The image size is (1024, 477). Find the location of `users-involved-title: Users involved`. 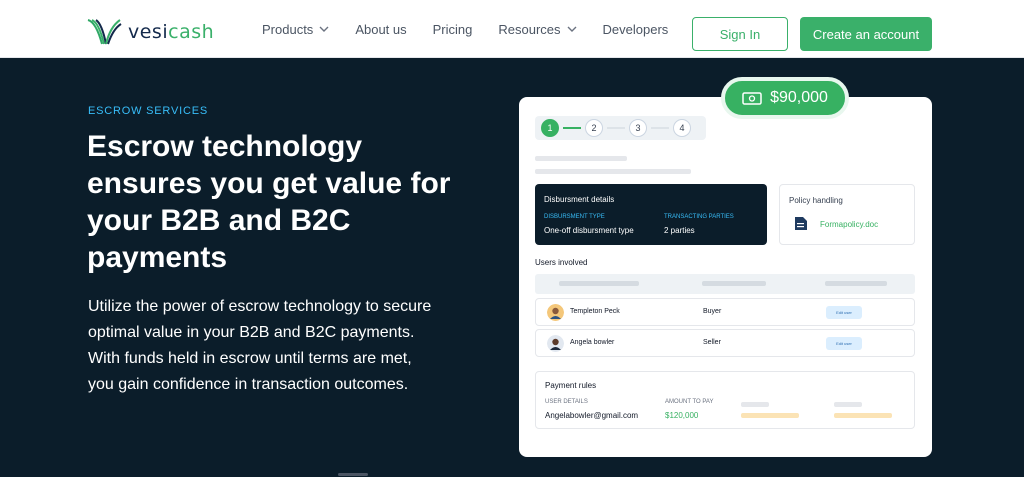

users-involved-title: Users involved is located at coordinates (561, 262).